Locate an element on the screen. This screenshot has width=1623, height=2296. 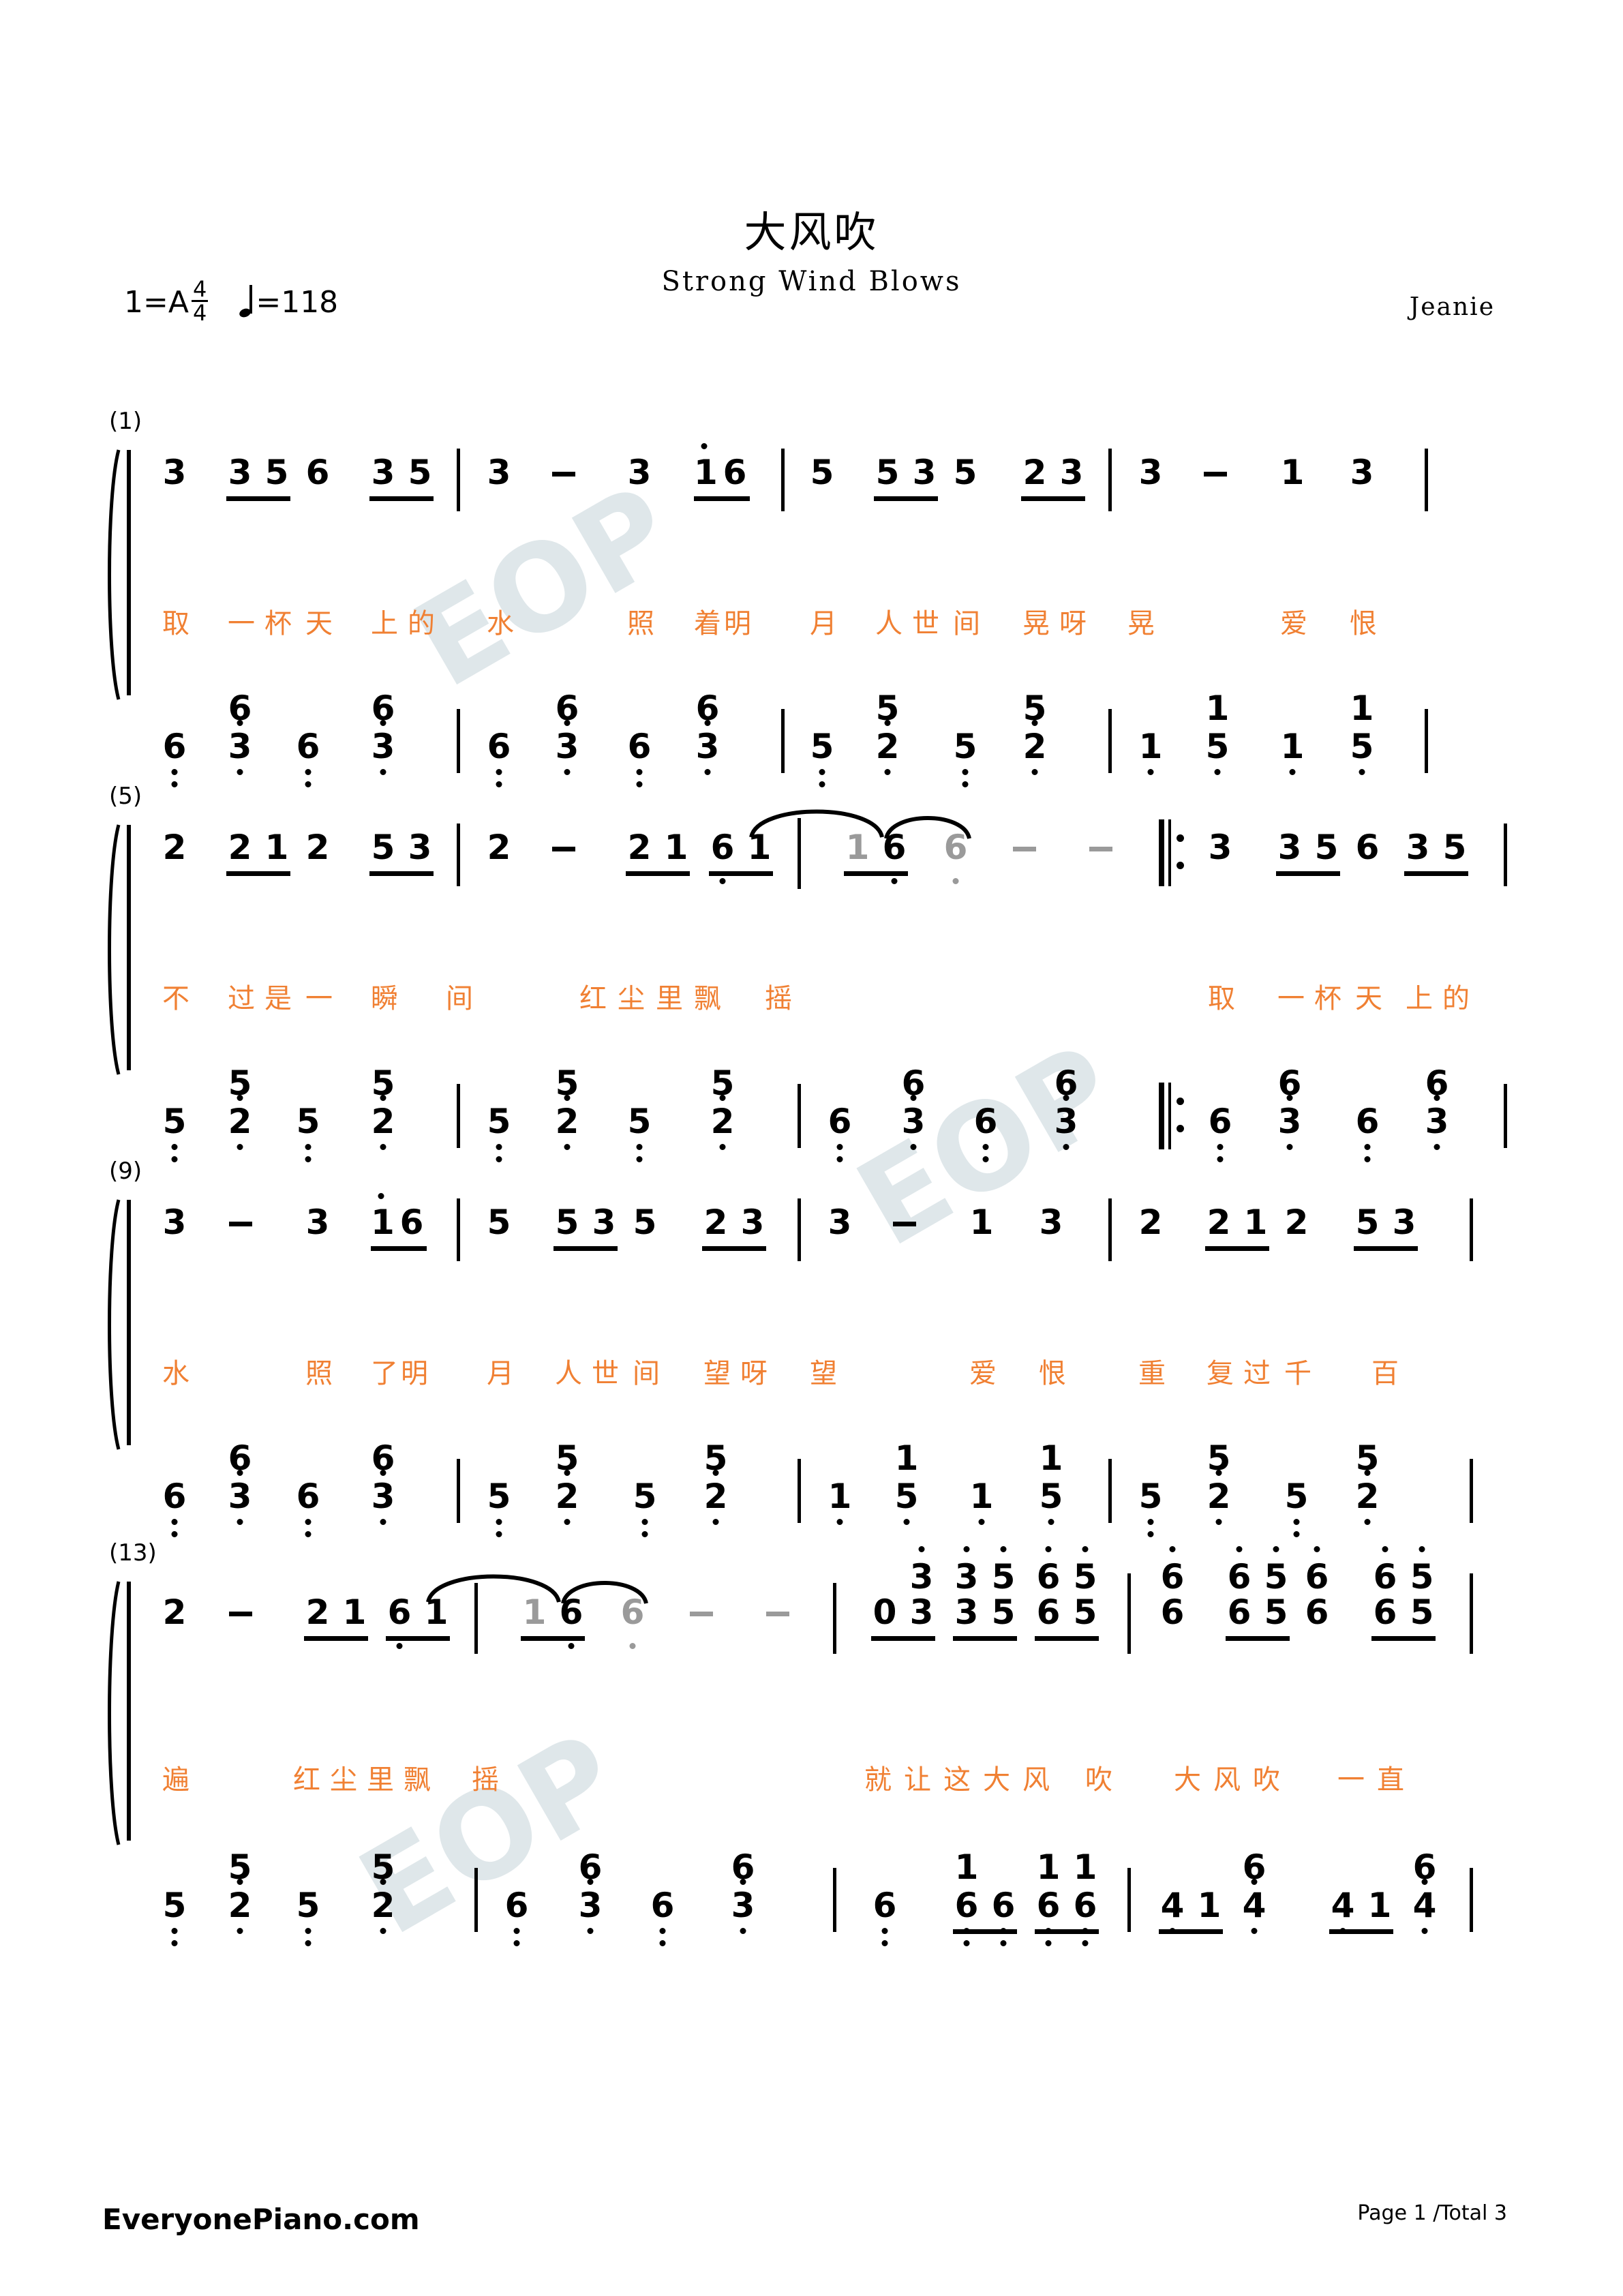
melody-row-2: 2 2 1 2 5 3 2 2 1 6 1 1 6 6 3 3 5 6 3 5 is located at coordinates (811, 851).